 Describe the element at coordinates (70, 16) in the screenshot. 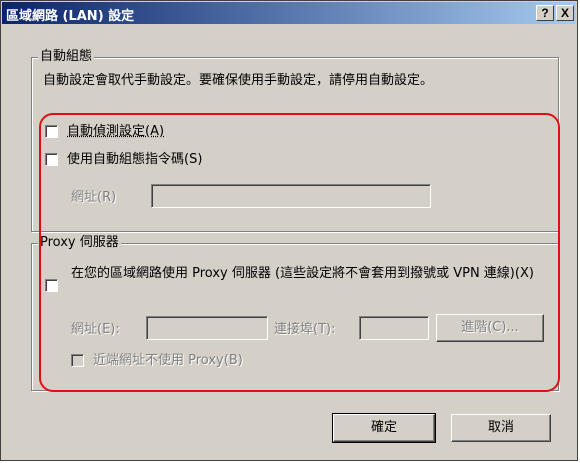

I see `dialog-title: 區域網路 (LAN) 設定` at that location.